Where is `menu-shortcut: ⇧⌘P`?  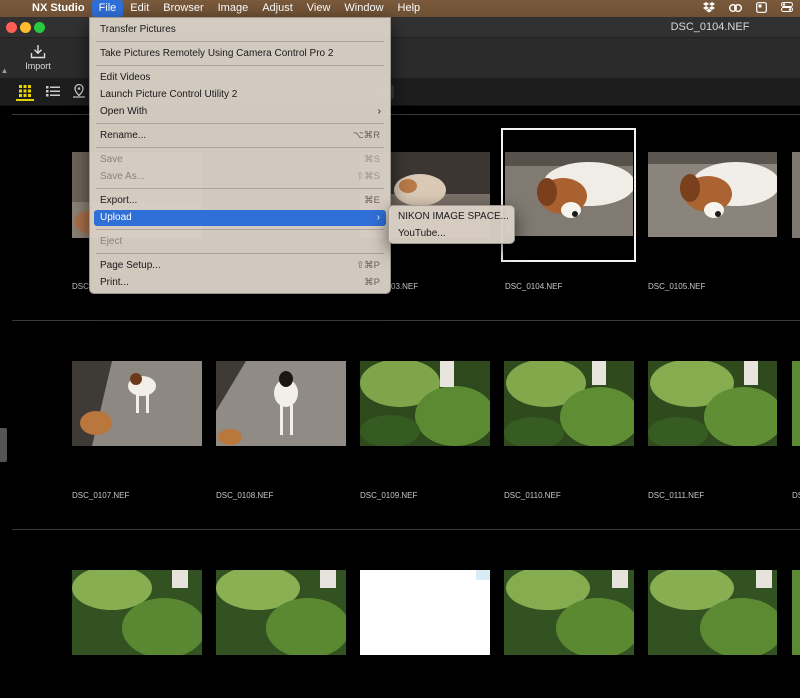
menu-shortcut: ⇧⌘P is located at coordinates (368, 265).